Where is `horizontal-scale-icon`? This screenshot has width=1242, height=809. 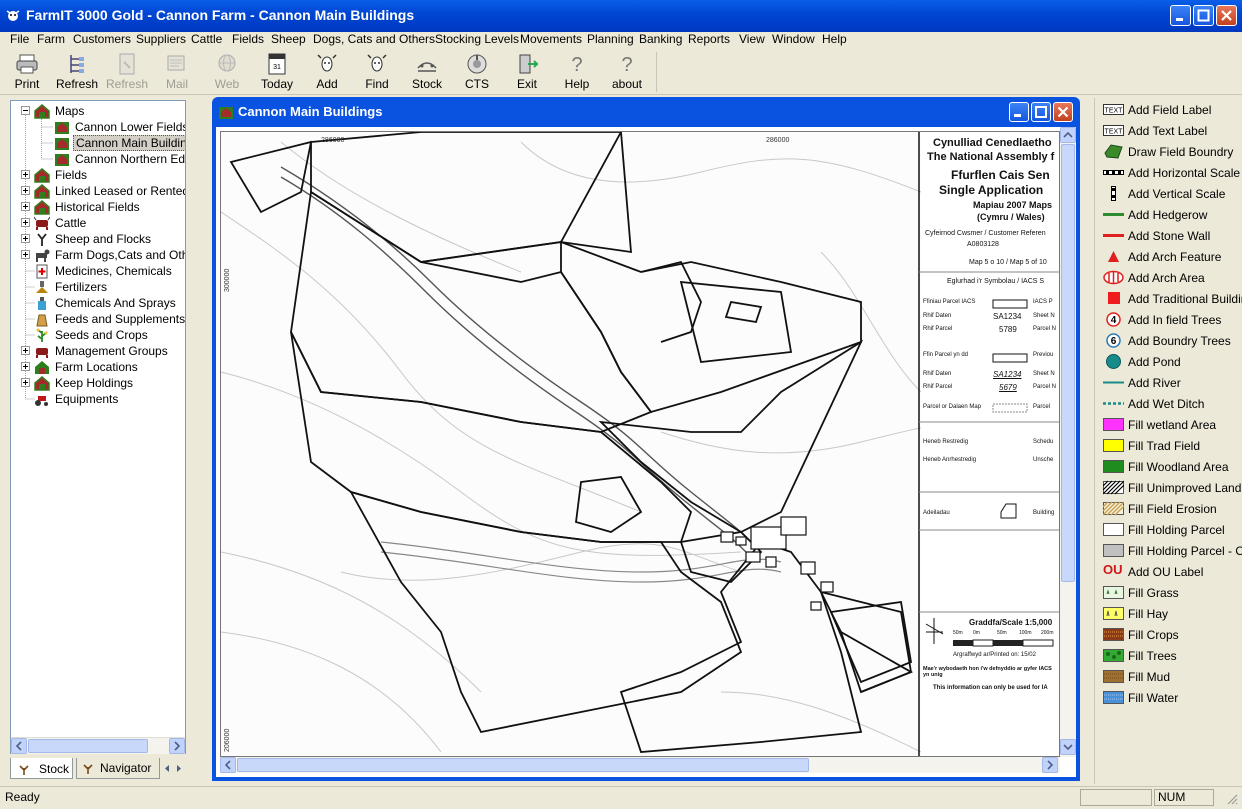
horizontal-scale-icon is located at coordinates (1113, 172).